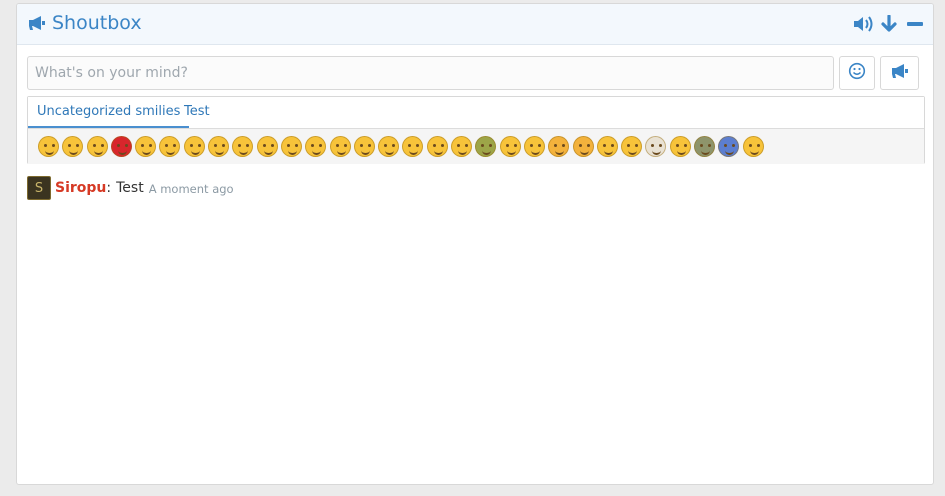 The height and width of the screenshot is (496, 945). Describe the element at coordinates (219, 146) in the screenshot. I see `laugh-smilie-icon` at that location.